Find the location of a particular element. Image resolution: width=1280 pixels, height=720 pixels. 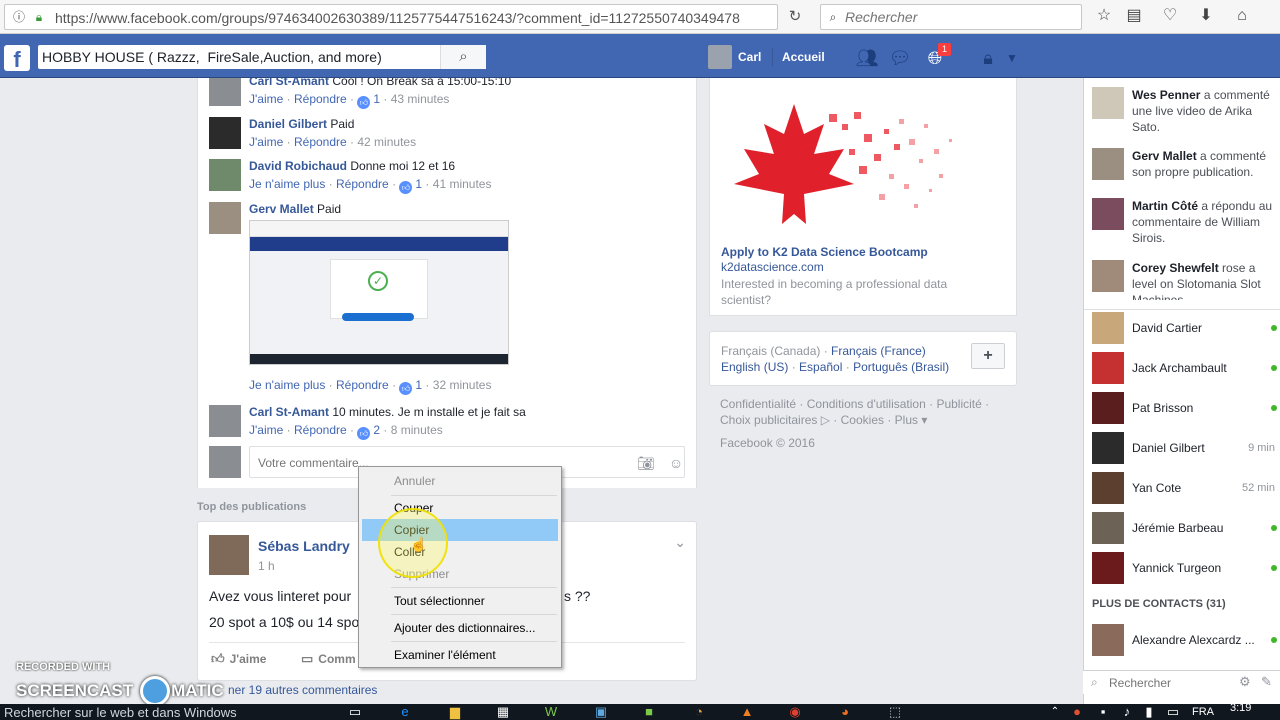

menu-item-inspect-element: Examiner l'élément is located at coordinates (460, 655).